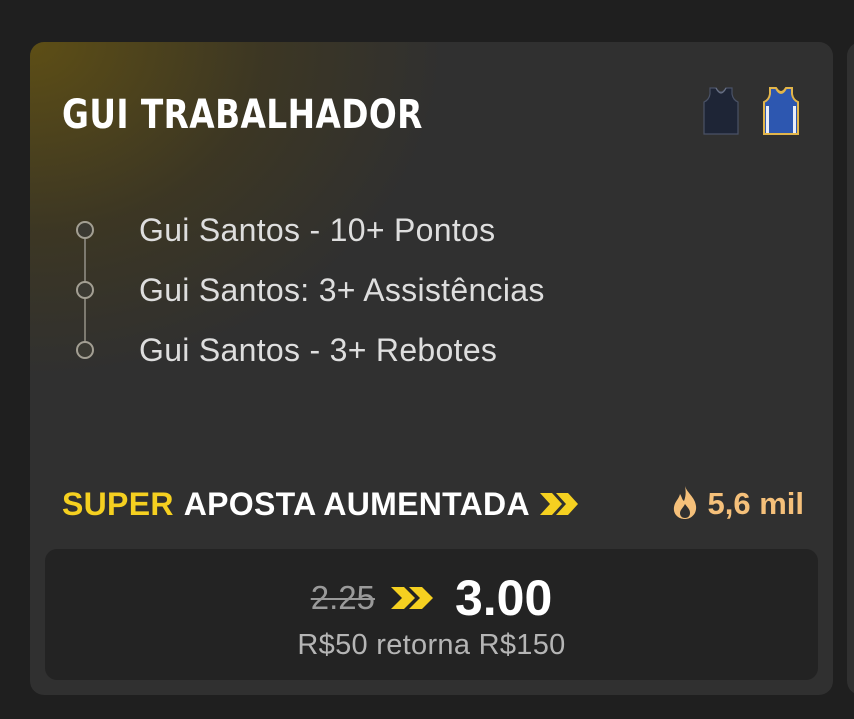  What do you see at coordinates (317, 229) in the screenshot?
I see `leg-label: Gui Santos - 10+ Pontos` at bounding box center [317, 229].